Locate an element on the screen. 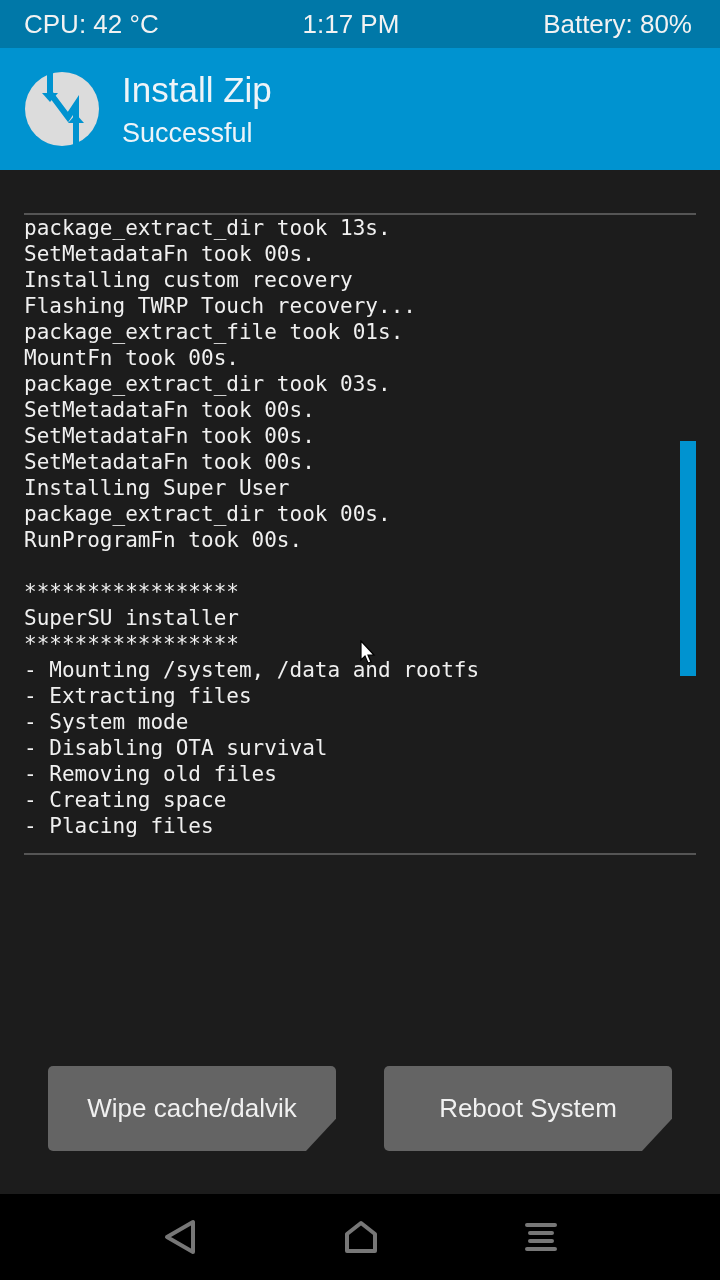 The image size is (720, 1280). action-button: Reboot System is located at coordinates (528, 1108).